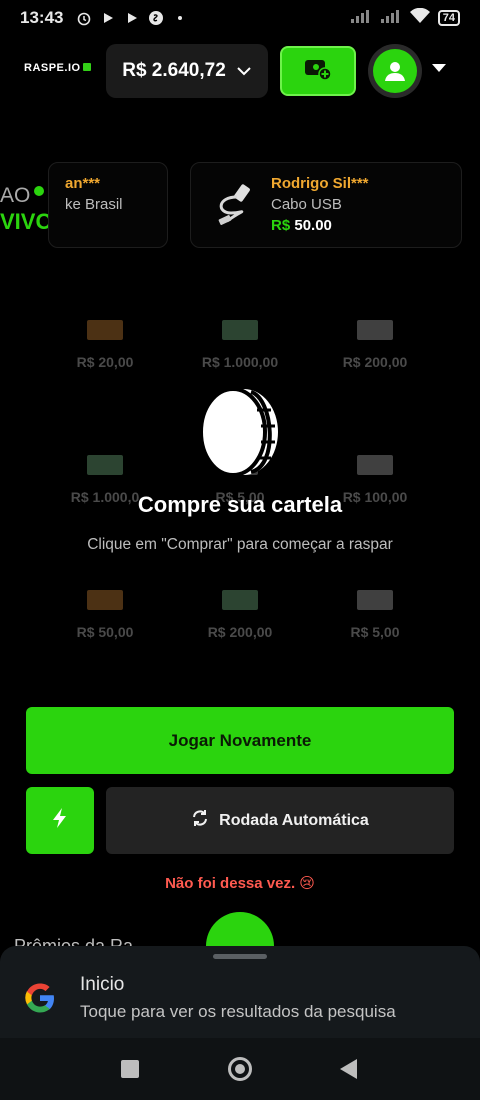  What do you see at coordinates (105, 615) in the screenshot?
I see `scratch-cell: R$ 50,00` at bounding box center [105, 615].